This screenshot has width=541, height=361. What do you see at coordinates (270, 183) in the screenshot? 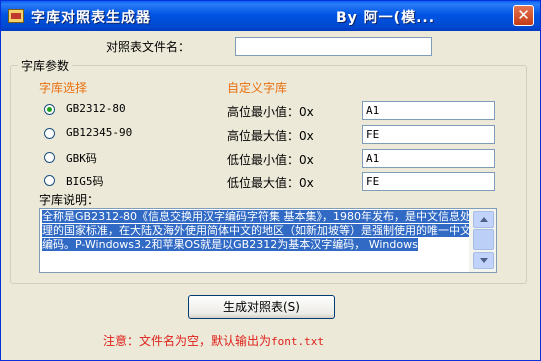
I see `low-max-label: 低位最大值：0x` at bounding box center [270, 183].